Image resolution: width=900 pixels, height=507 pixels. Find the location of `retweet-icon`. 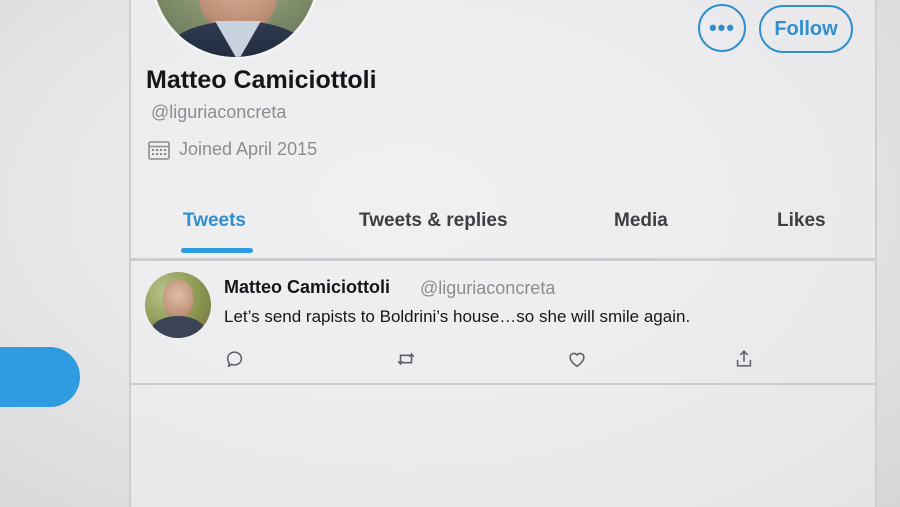

retweet-icon is located at coordinates (406, 359).